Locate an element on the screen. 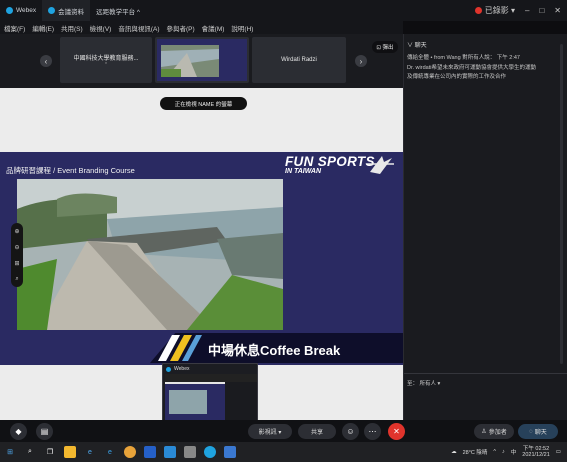  end-call-button: ✕ is located at coordinates (396, 431).